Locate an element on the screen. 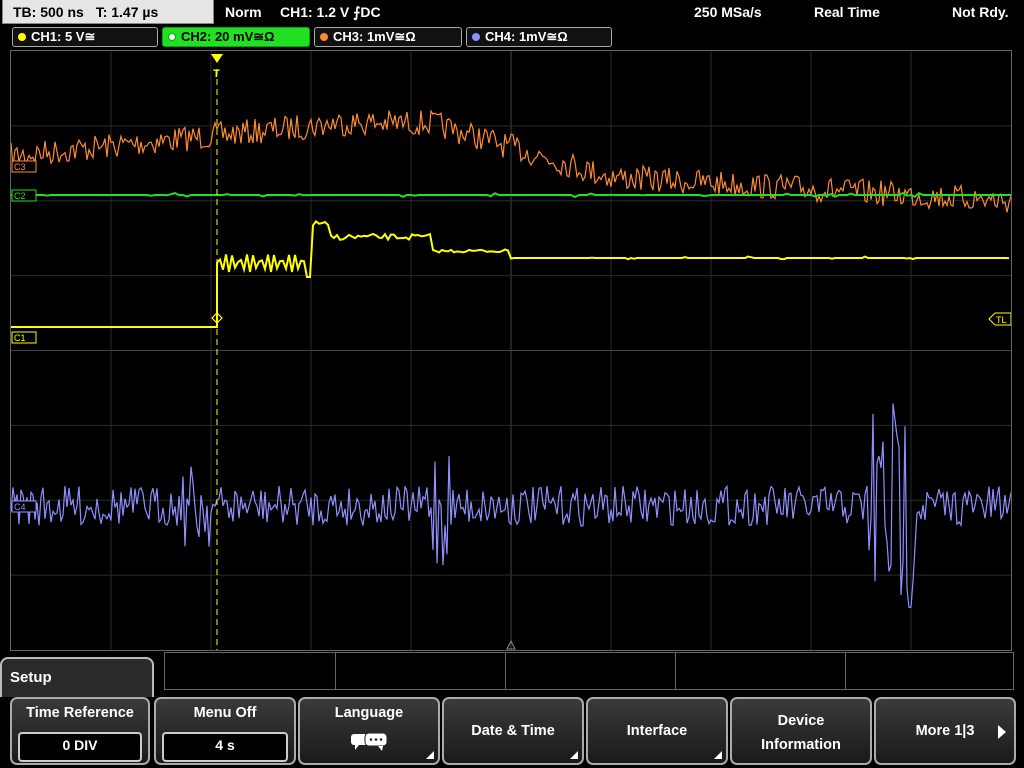 The width and height of the screenshot is (1024, 768). tab-ch3-label: CH3: 1mV≅Ω is located at coordinates (374, 36).